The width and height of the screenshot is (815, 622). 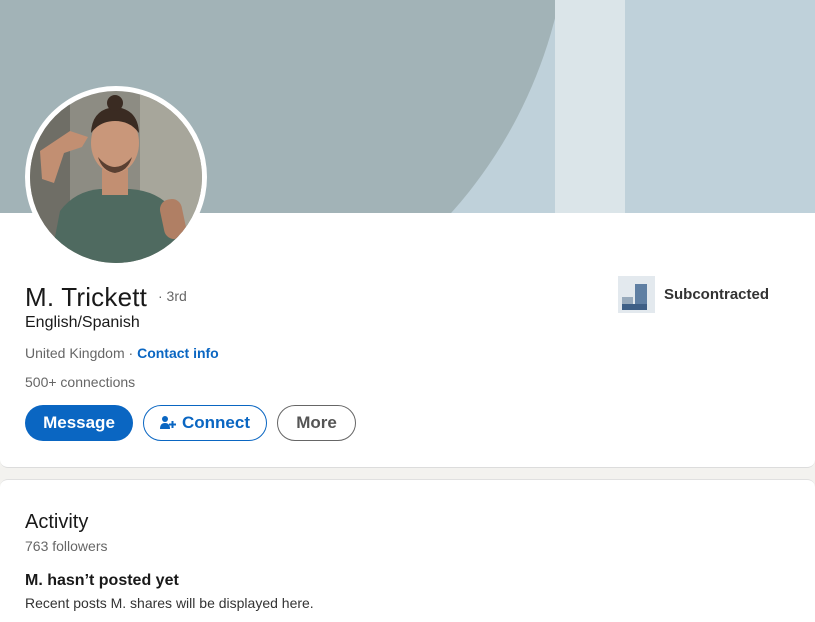 What do you see at coordinates (66, 546) in the screenshot?
I see `followers-count: 763 followers` at bounding box center [66, 546].